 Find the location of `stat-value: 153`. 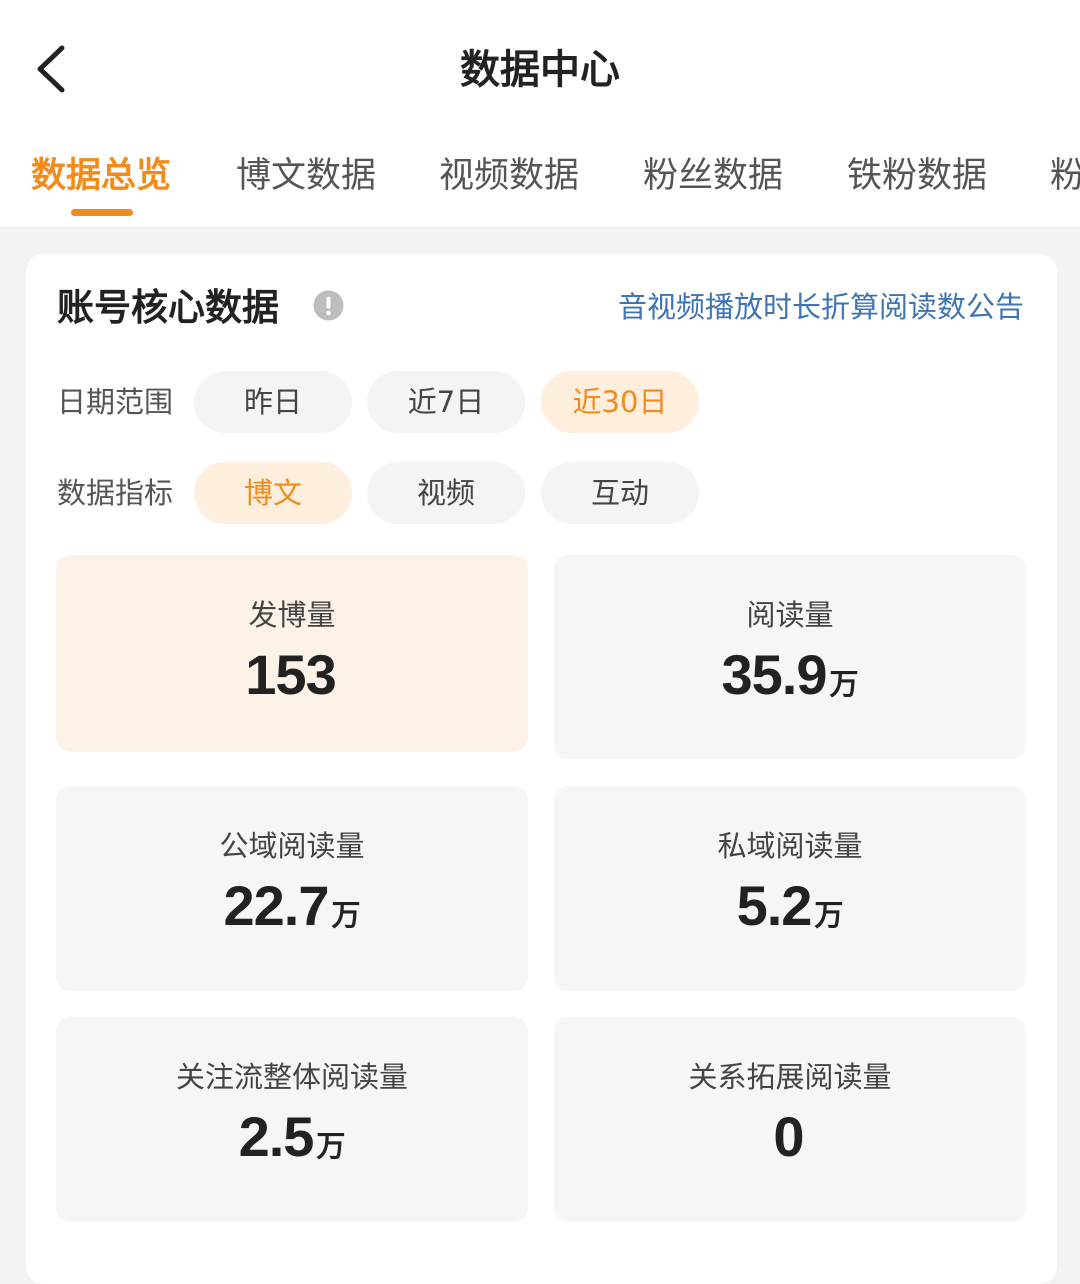

stat-value: 153 is located at coordinates (290, 674).